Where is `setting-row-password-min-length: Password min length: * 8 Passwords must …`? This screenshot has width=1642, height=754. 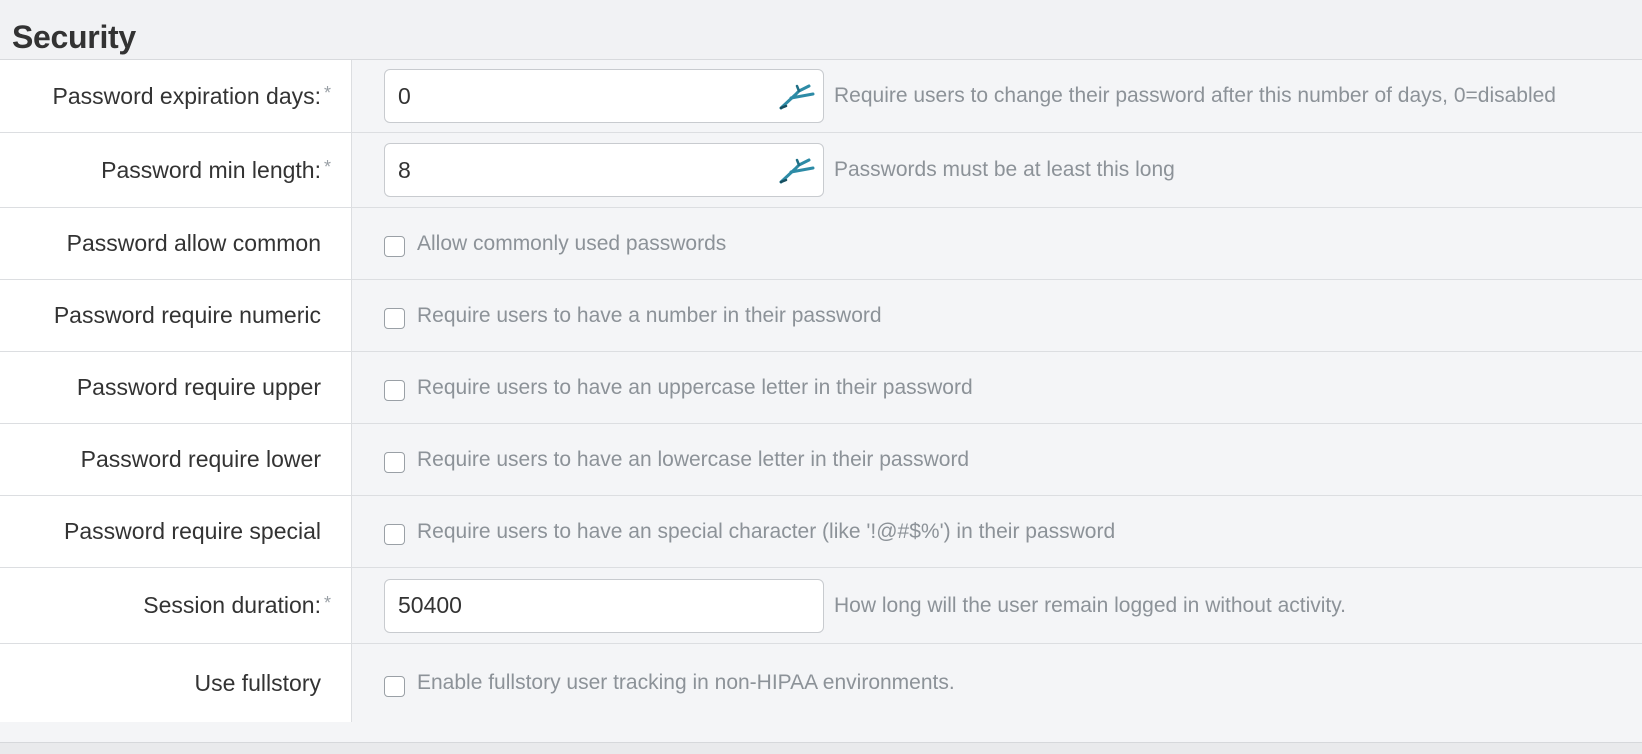 setting-row-password-min-length: Password min length: * 8 Passwords must … is located at coordinates (821, 170).